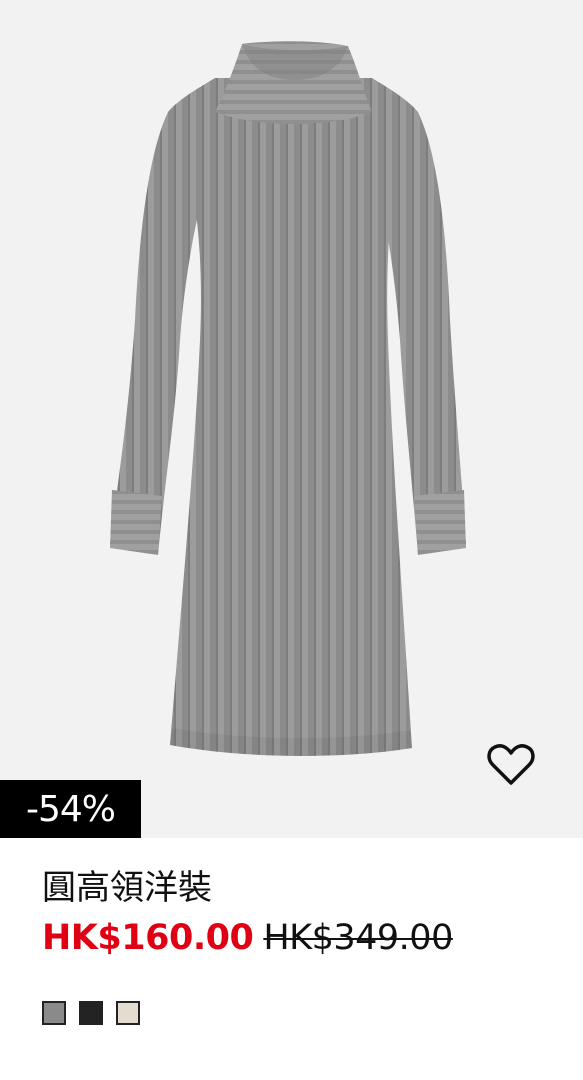 This screenshot has width=583, height=1080. I want to click on discount-badge: -54%, so click(70, 809).